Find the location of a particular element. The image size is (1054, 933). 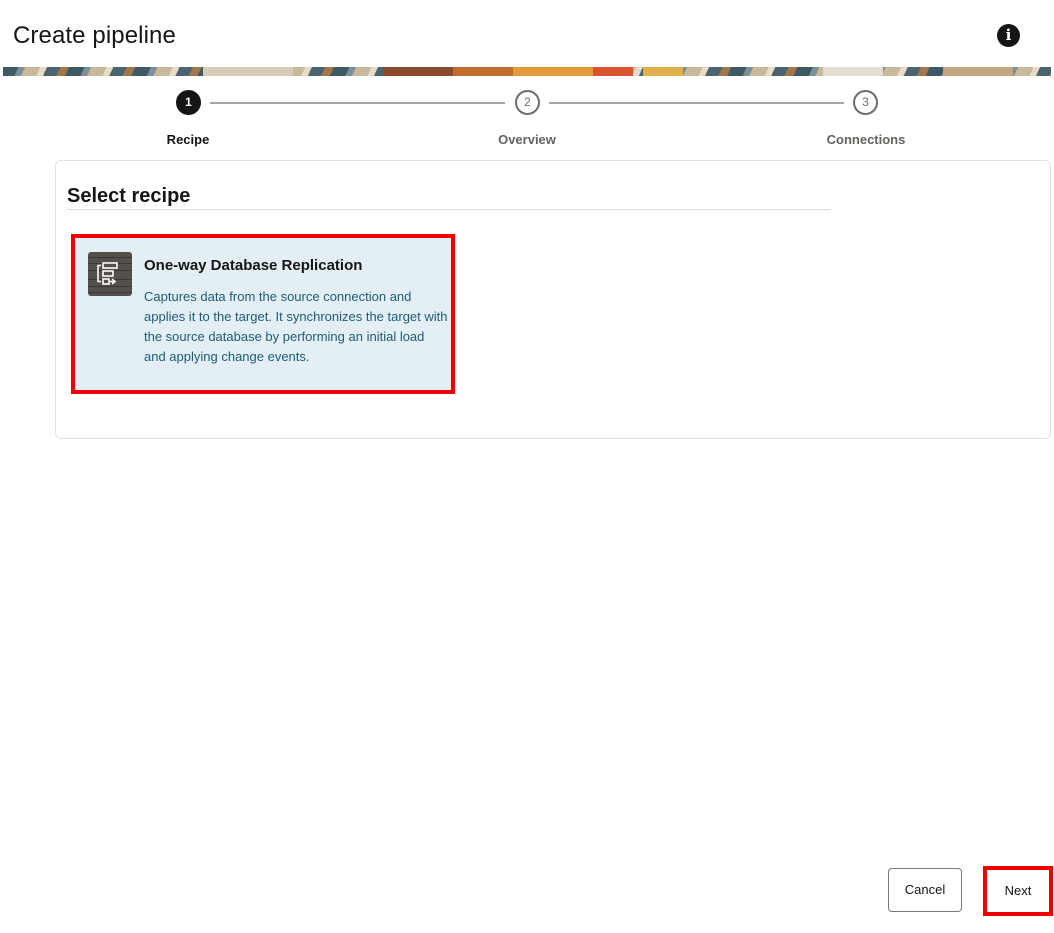

step-1-label: Recipe is located at coordinates (188, 139).